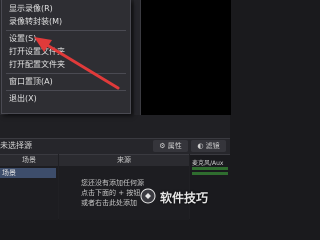 The width and height of the screenshot is (320, 240). What do you see at coordinates (124, 160) in the screenshot?
I see `sources-header: 来源` at bounding box center [124, 160].